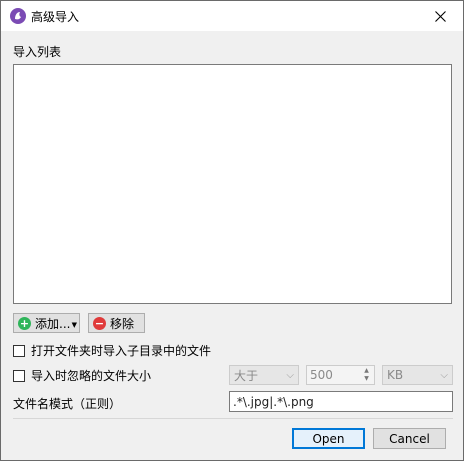 This screenshot has height=461, width=464. I want to click on include-subdirs-label: 打开文件夹时导入子目录中的文件, so click(121, 351).